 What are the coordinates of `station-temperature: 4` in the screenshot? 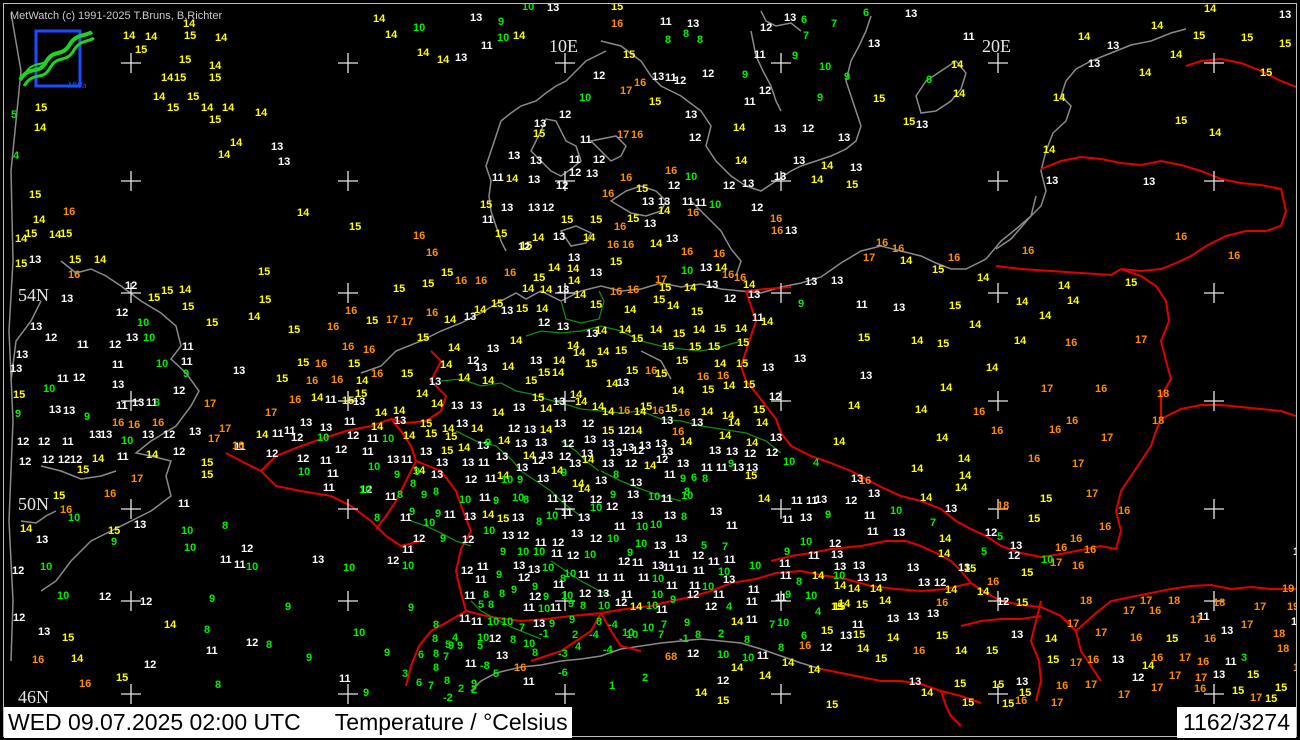 It's located at (16, 156).